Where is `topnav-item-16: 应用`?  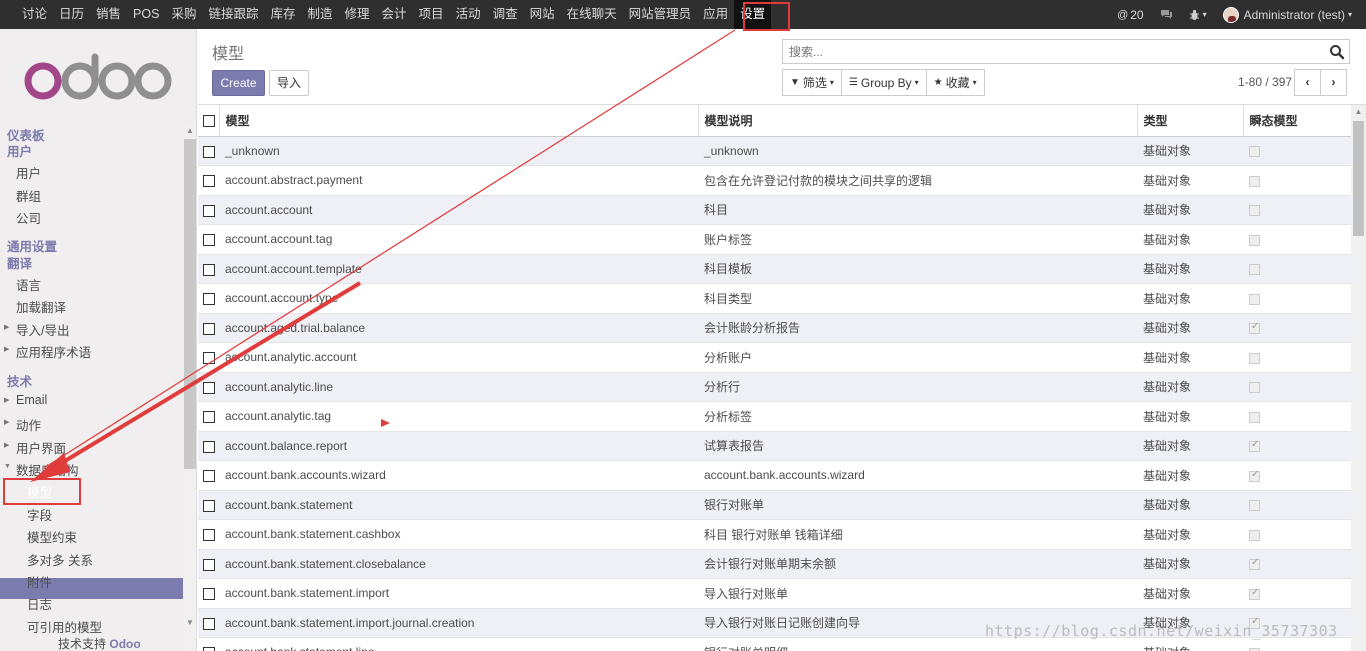 topnav-item-16: 应用 is located at coordinates (715, 14).